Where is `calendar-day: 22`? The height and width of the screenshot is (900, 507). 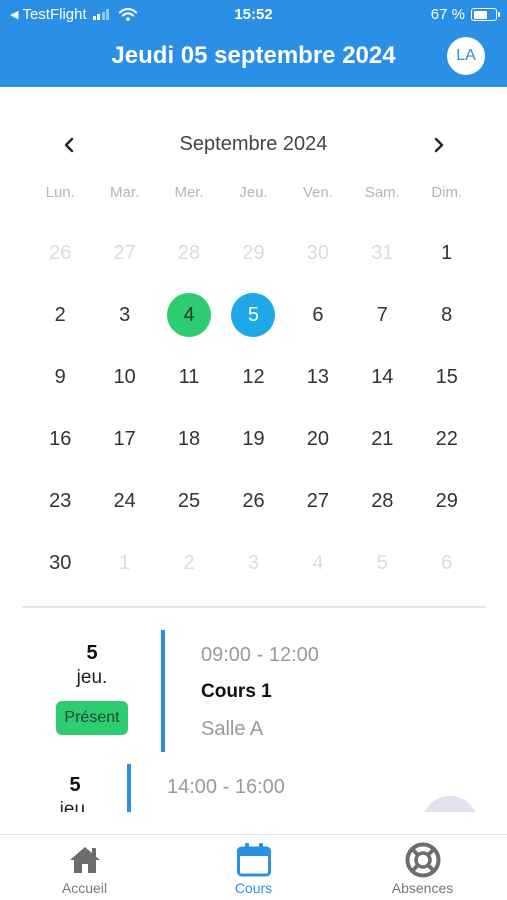 calendar-day: 22 is located at coordinates (447, 439).